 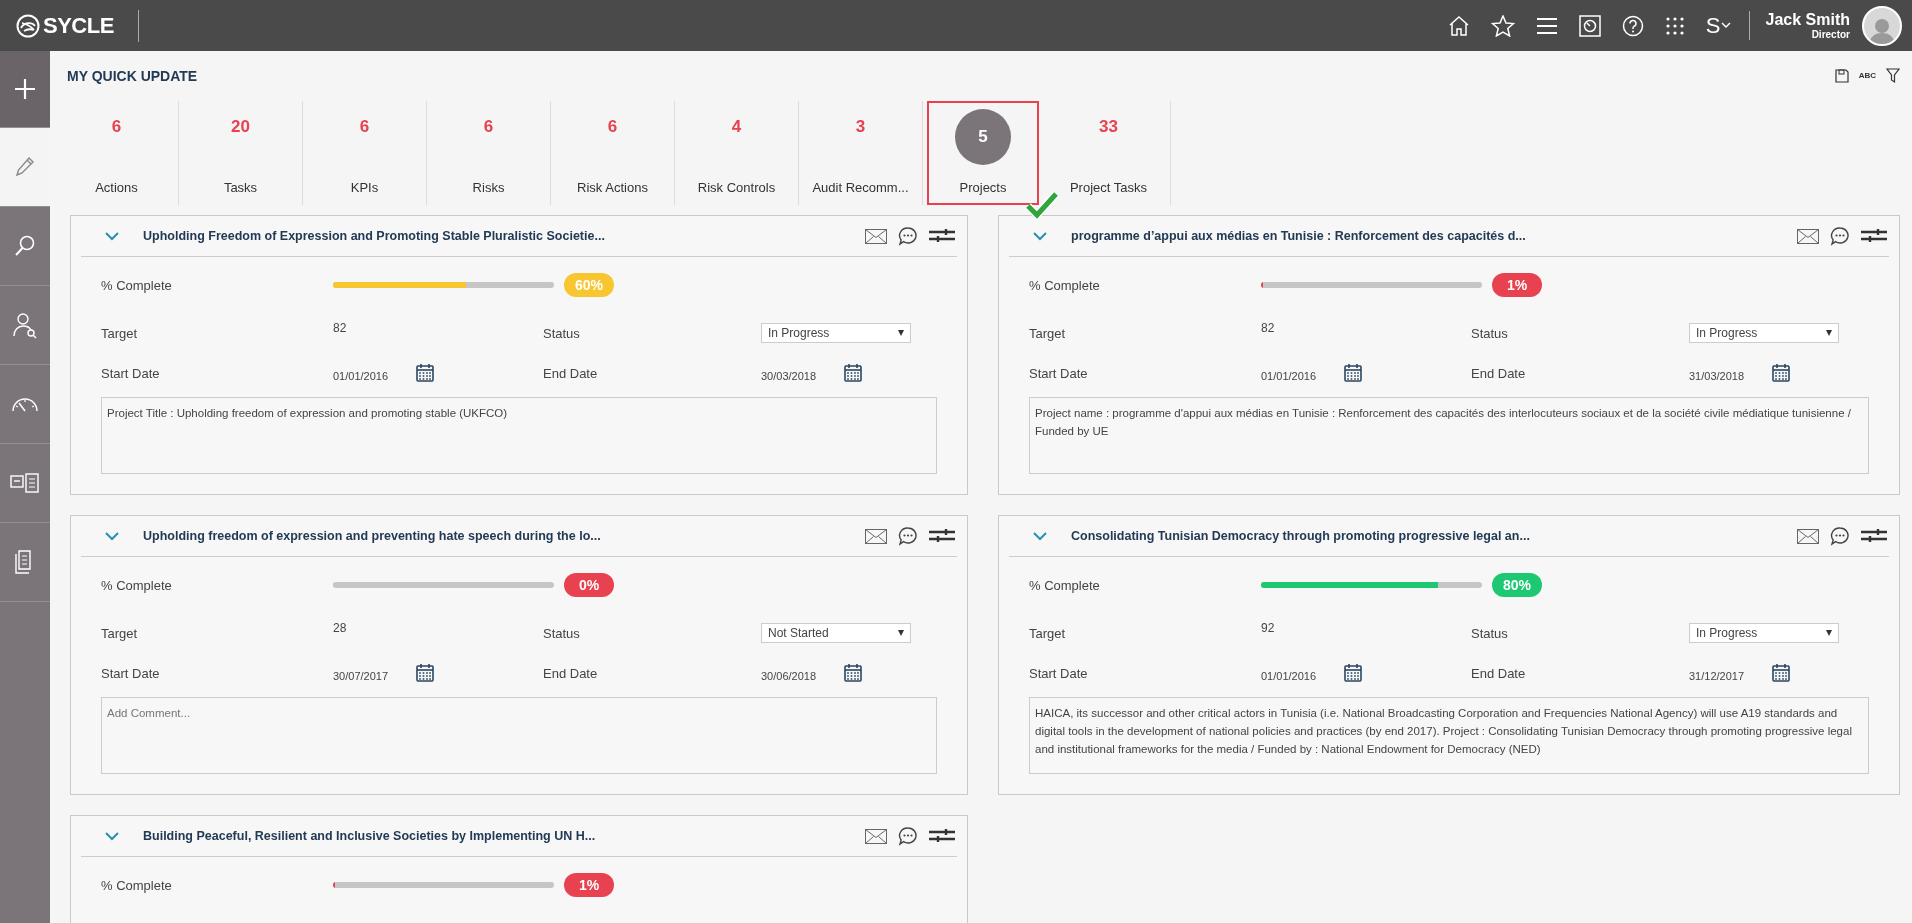 What do you see at coordinates (25, 483) in the screenshot?
I see `layout-icon` at bounding box center [25, 483].